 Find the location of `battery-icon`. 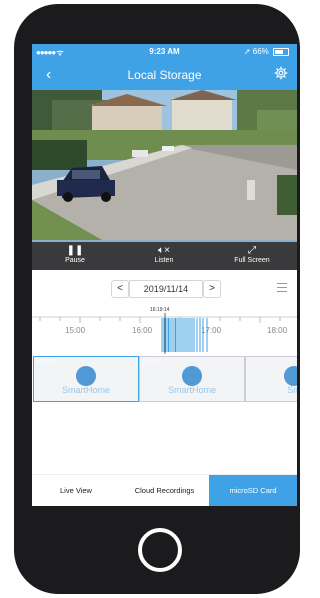

battery-icon is located at coordinates (281, 51).